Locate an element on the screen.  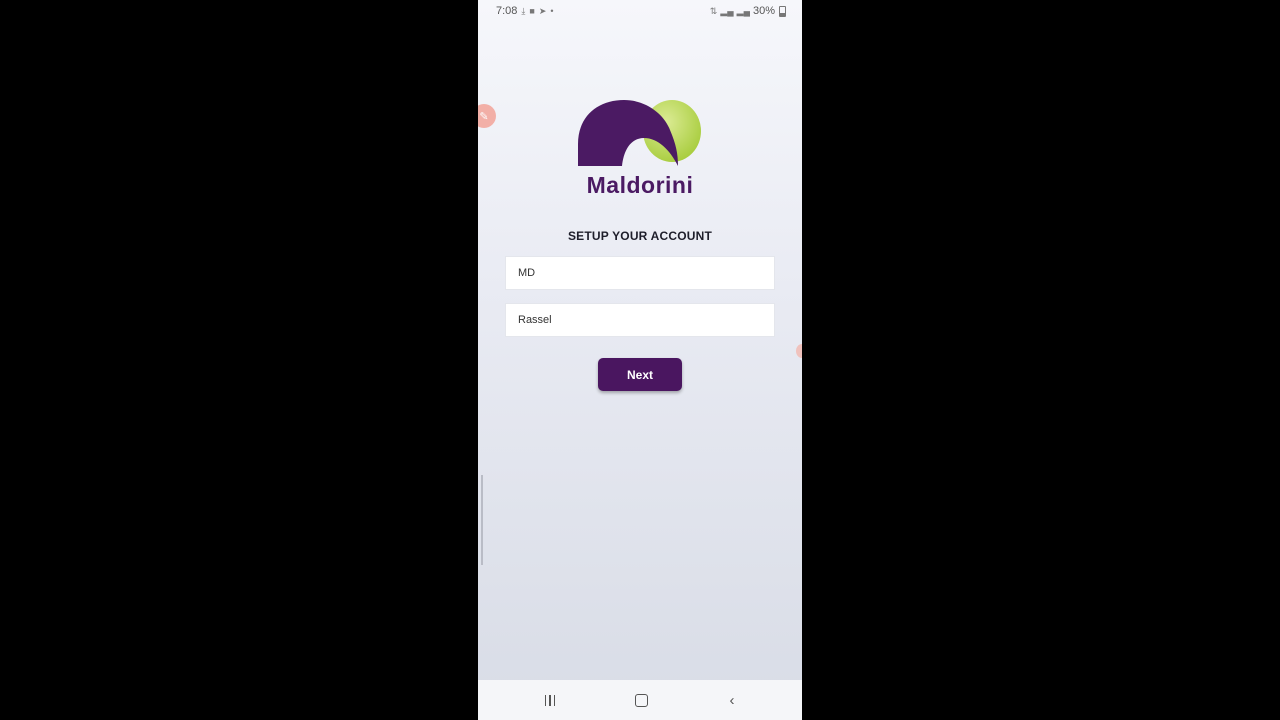
back-icon: ‹ is located at coordinates (732, 700).